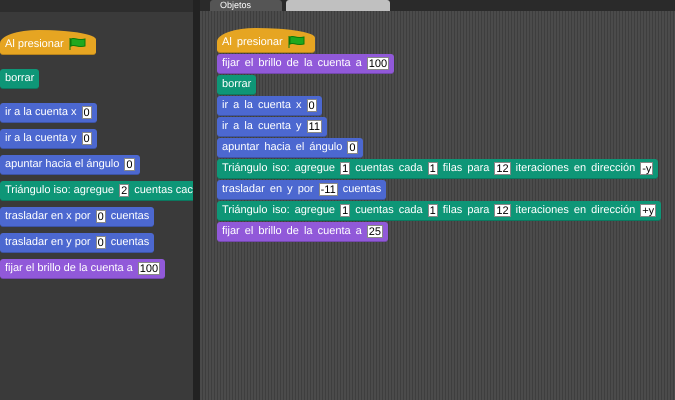  What do you see at coordinates (246, 5) in the screenshot?
I see `tab: Objetos` at bounding box center [246, 5].